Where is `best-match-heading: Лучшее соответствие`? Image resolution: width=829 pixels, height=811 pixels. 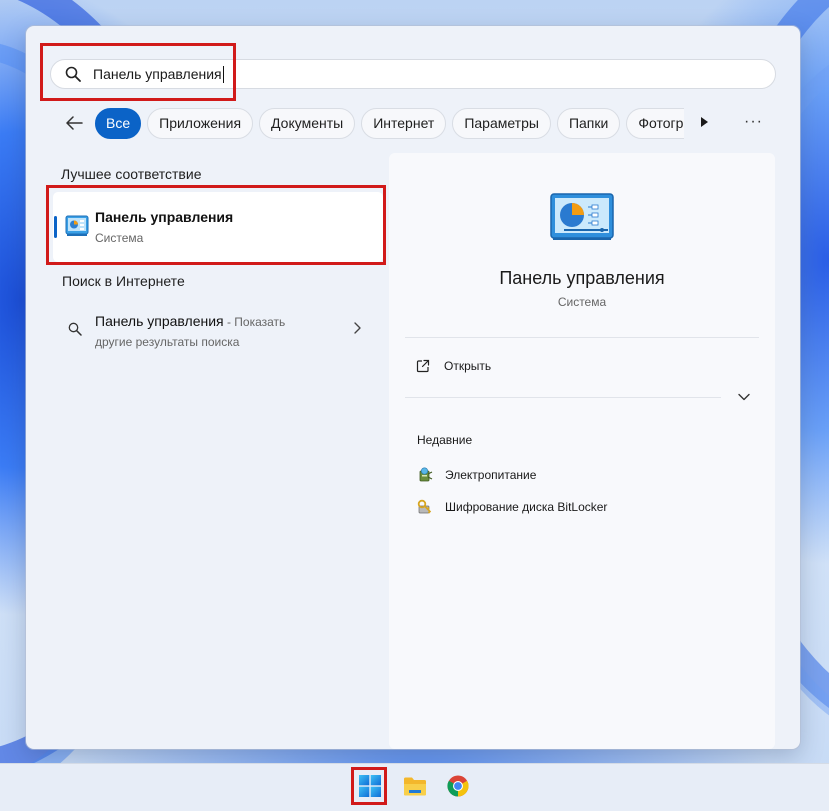 best-match-heading: Лучшее соответствие is located at coordinates (131, 174).